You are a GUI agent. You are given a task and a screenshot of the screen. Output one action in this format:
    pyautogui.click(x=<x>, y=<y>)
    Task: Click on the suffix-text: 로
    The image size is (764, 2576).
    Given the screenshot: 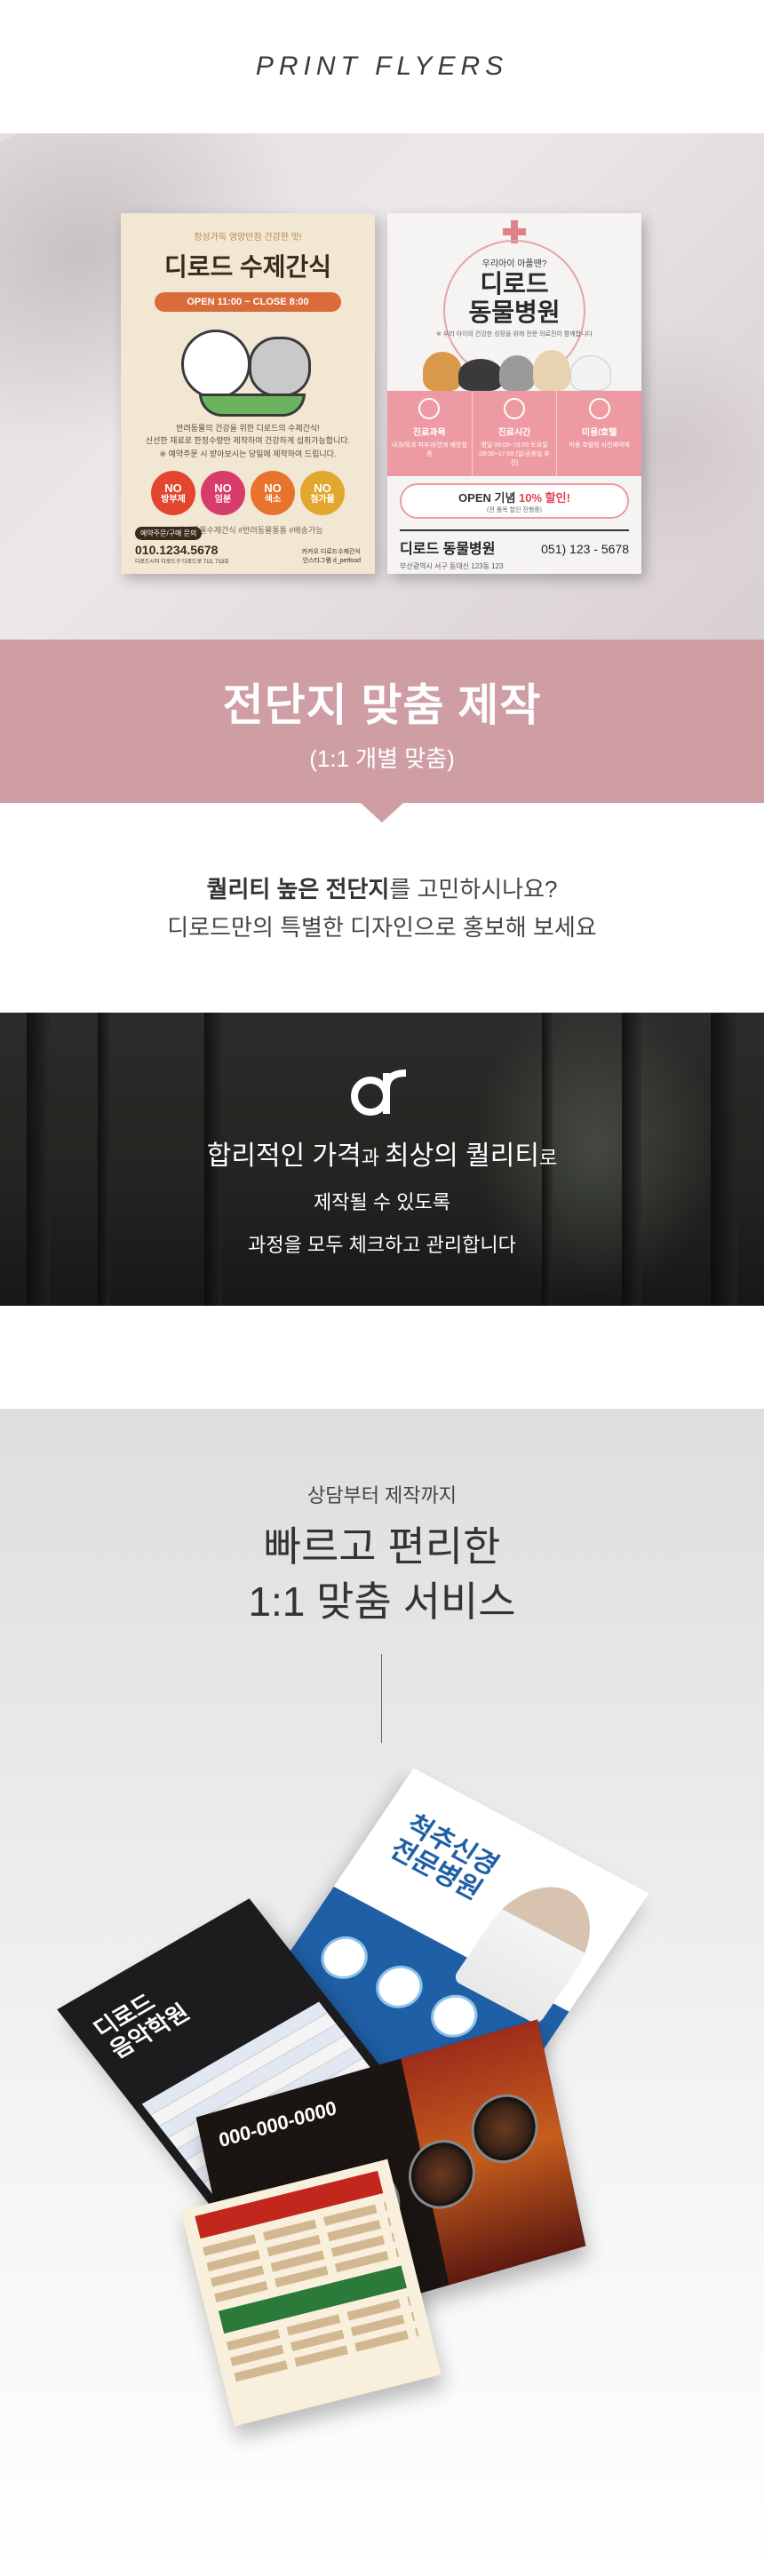 What is the action you would take?
    pyautogui.click(x=548, y=1158)
    